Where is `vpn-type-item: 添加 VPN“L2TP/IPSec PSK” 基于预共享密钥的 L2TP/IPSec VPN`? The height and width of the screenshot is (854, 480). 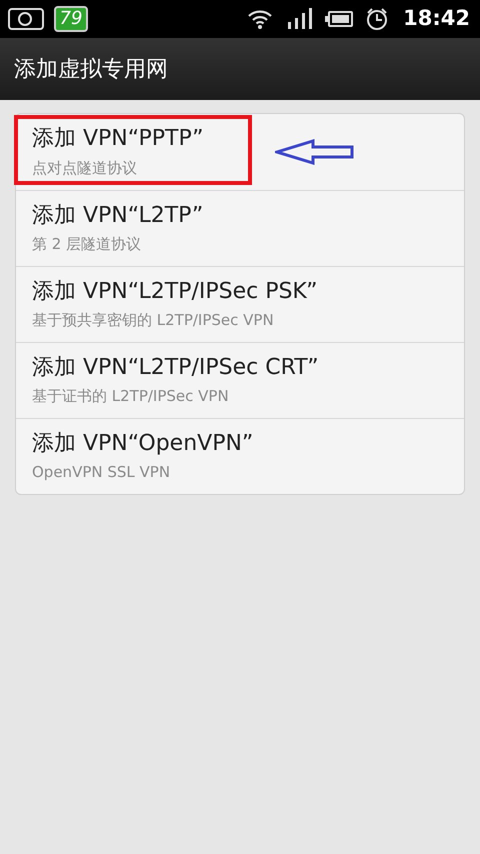 vpn-type-item: 添加 VPN“L2TP/IPSec PSK” 基于预共享密钥的 L2TP/IPSec VPN is located at coordinates (240, 304).